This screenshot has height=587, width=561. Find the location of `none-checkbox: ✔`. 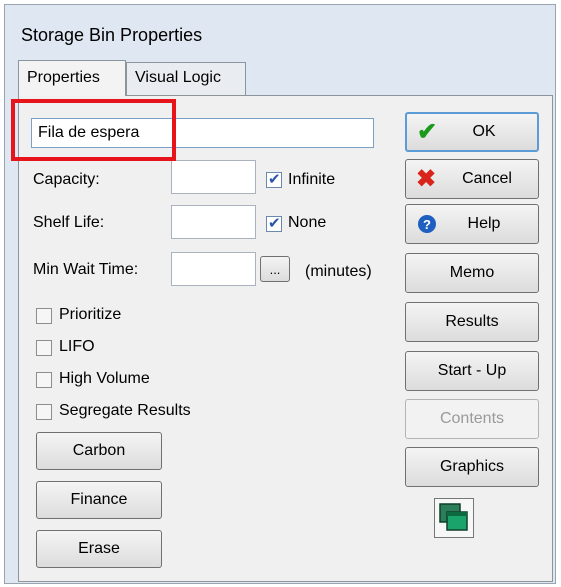

none-checkbox: ✔ is located at coordinates (274, 223).